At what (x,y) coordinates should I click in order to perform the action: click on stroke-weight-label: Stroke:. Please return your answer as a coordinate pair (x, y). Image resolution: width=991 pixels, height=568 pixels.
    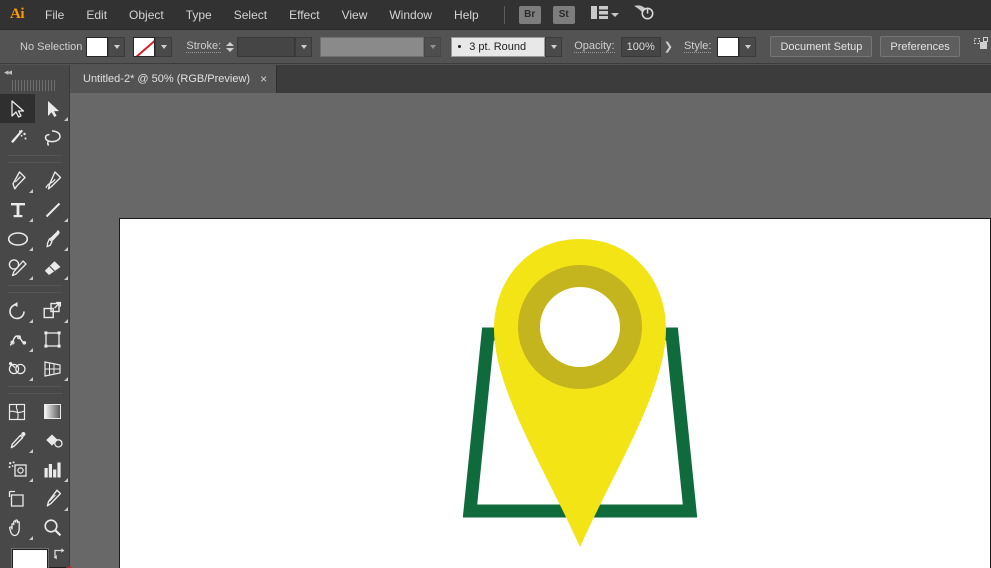
    Looking at the image, I should click on (204, 46).